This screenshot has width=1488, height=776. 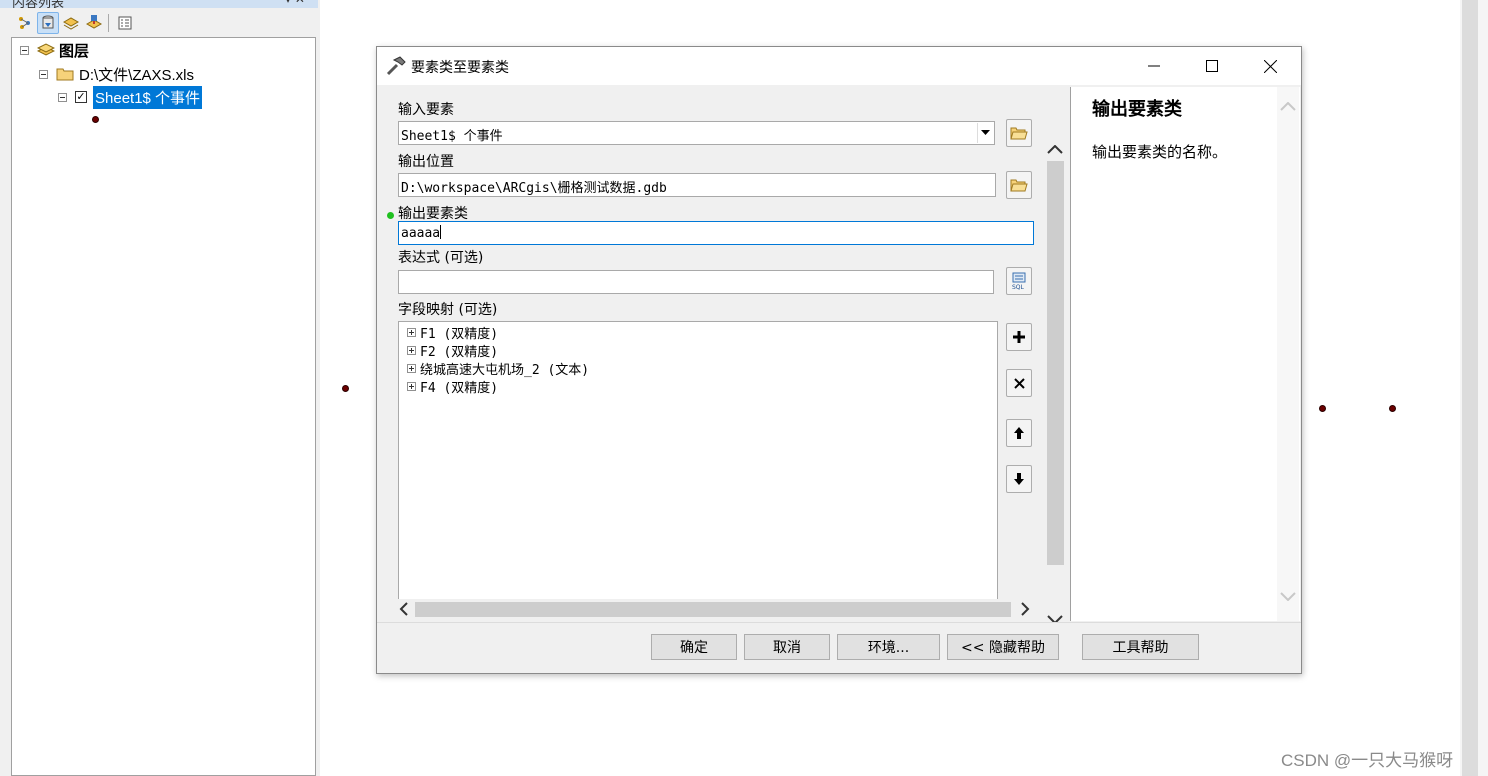 What do you see at coordinates (396, 66) in the screenshot?
I see `hammer-icon` at bounding box center [396, 66].